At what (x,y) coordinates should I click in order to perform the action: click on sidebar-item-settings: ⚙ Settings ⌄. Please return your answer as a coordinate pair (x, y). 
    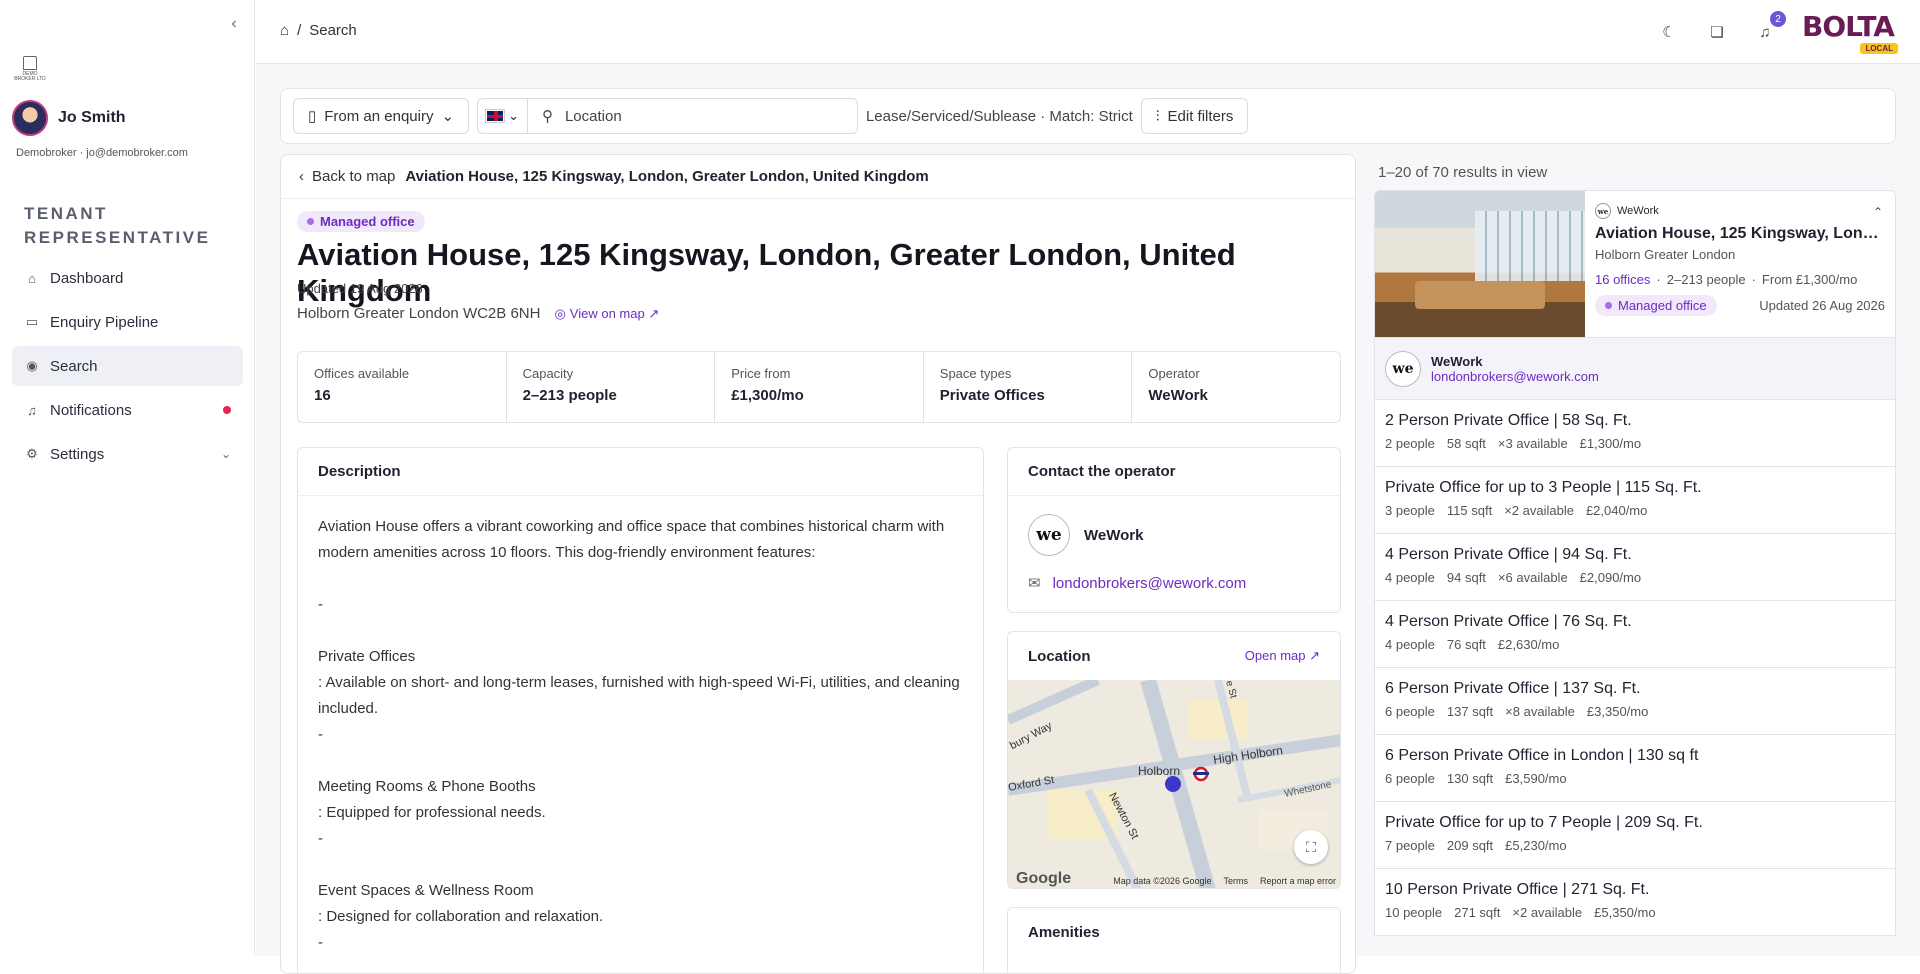
    Looking at the image, I should click on (127, 454).